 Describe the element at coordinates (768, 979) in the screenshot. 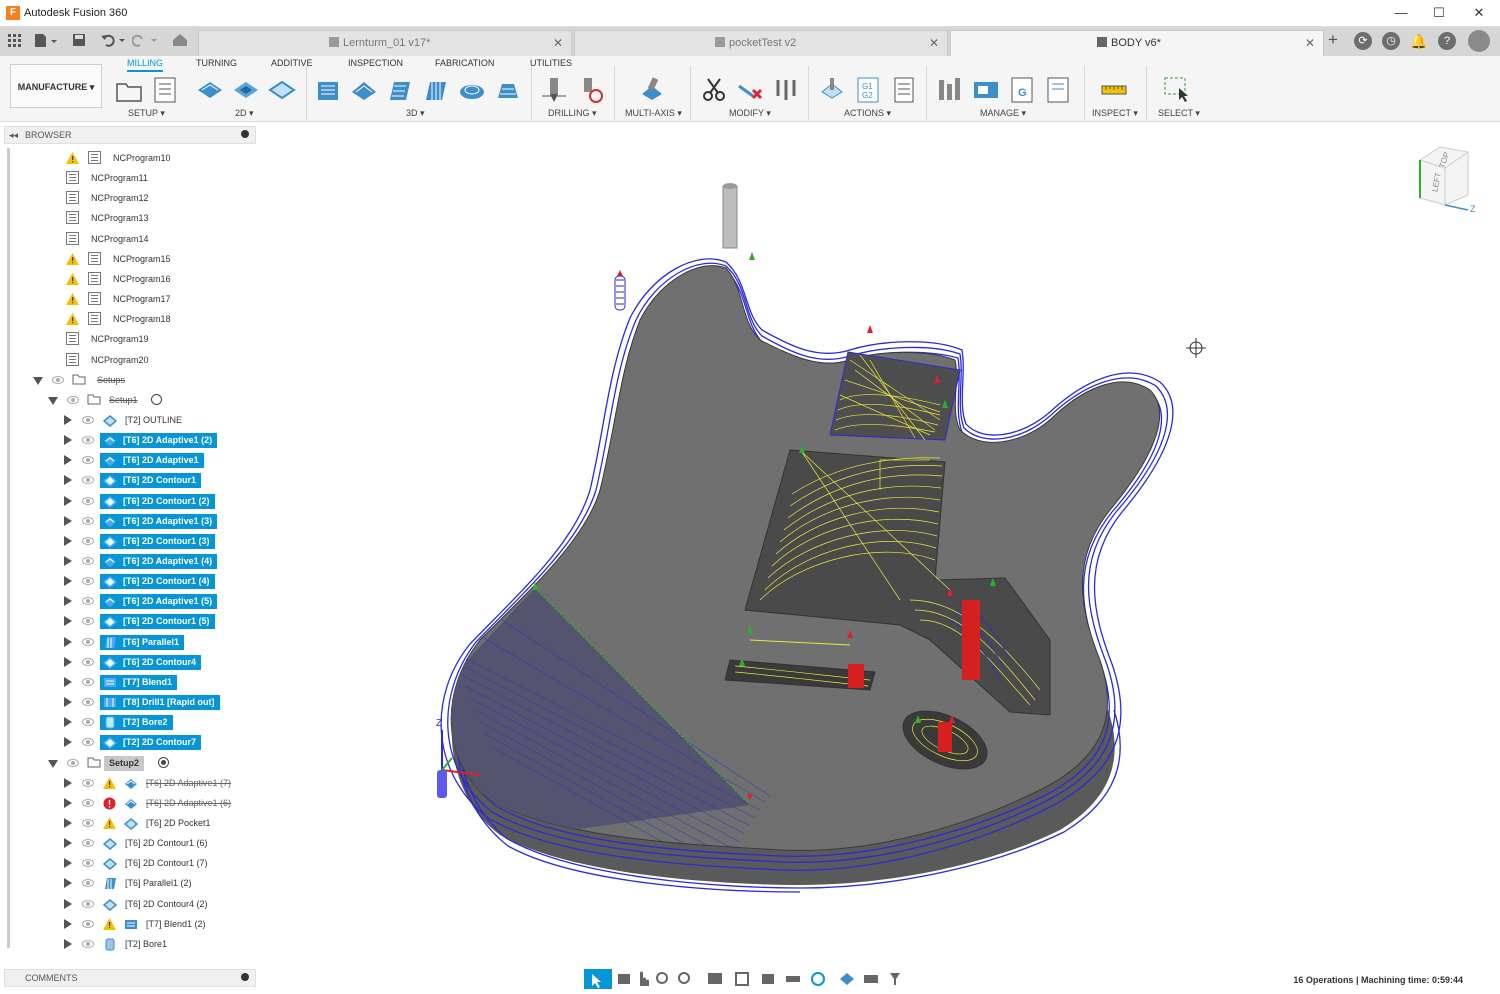

I see `viewports-icon` at that location.